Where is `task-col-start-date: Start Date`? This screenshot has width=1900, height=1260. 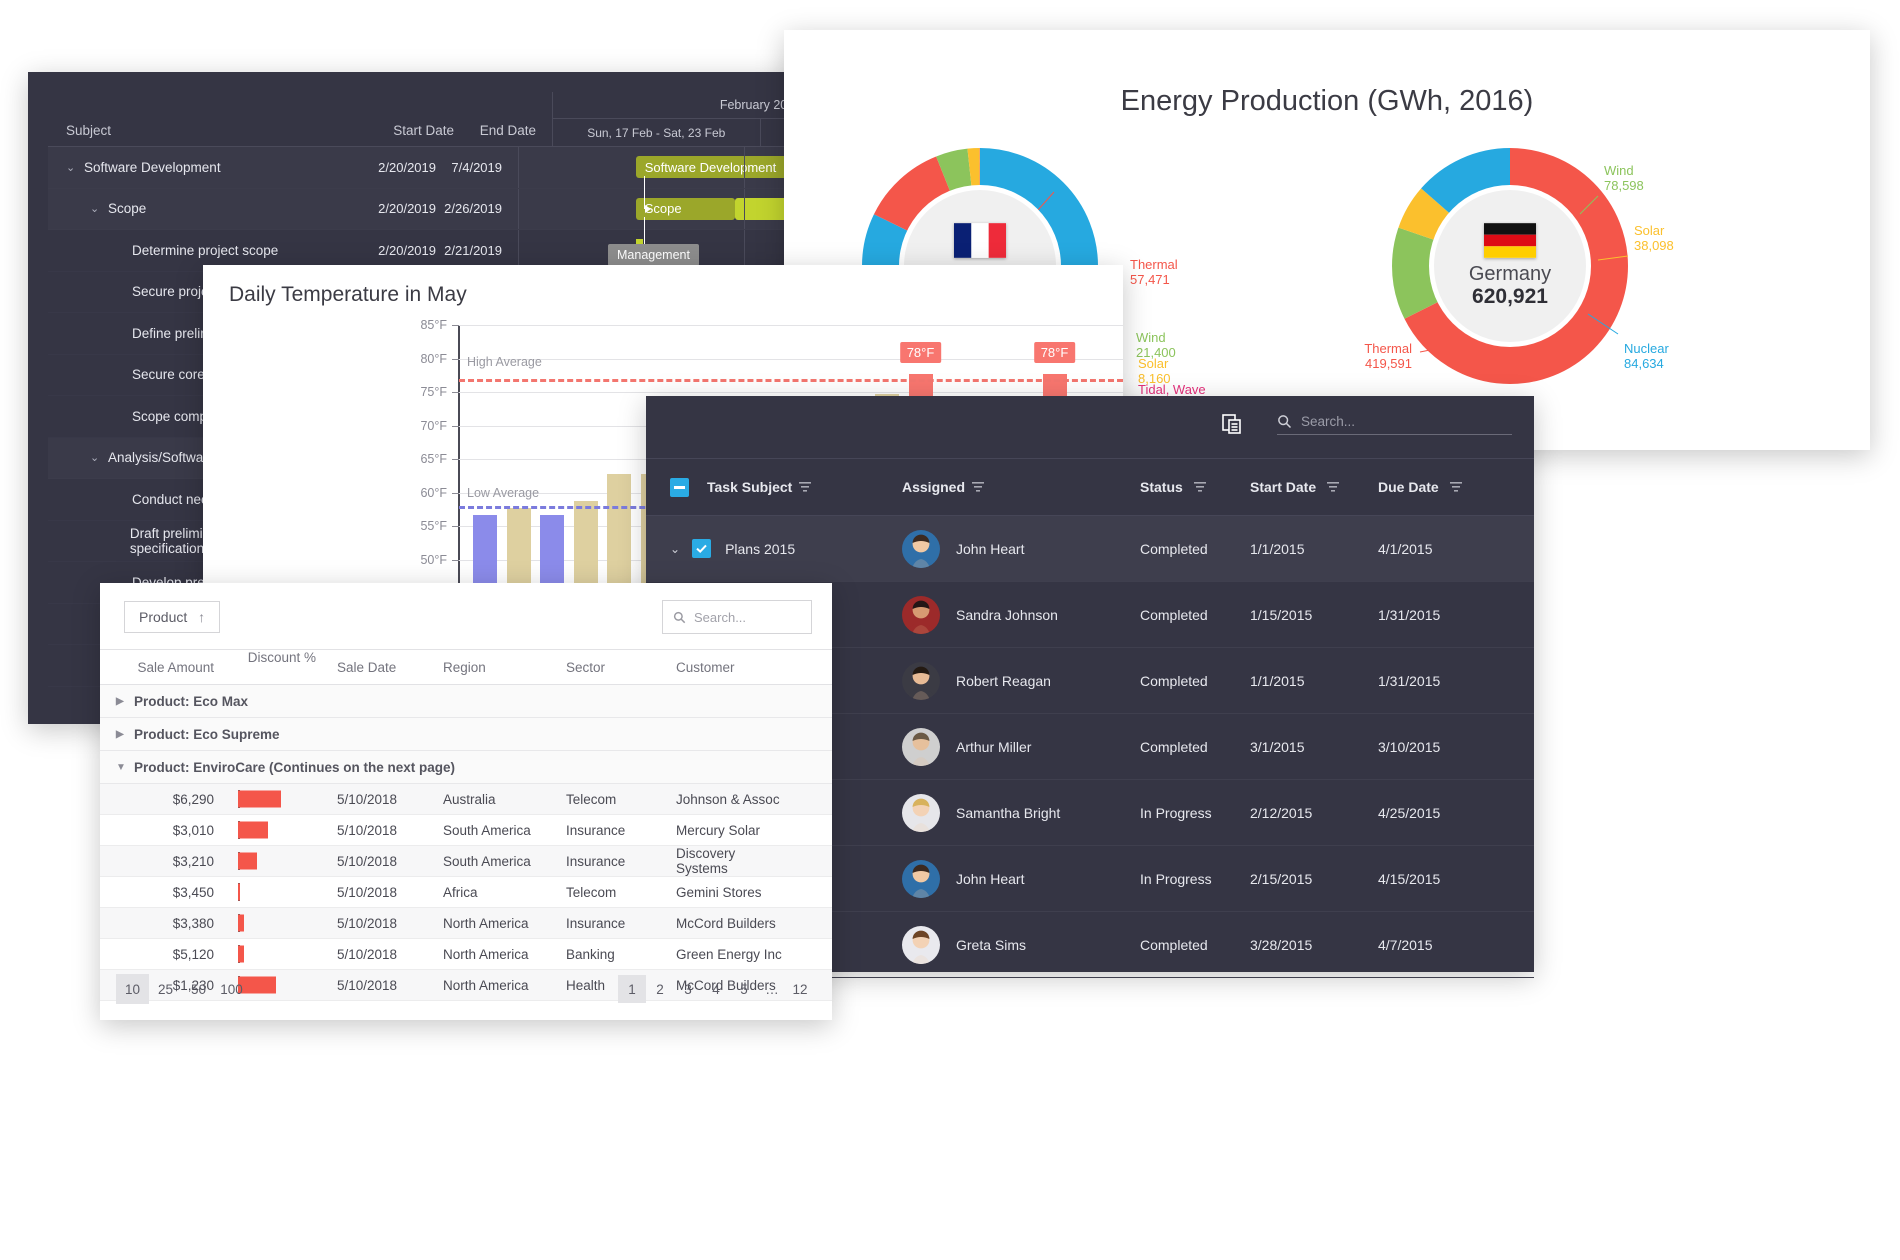 task-col-start-date: Start Date is located at coordinates (1314, 487).